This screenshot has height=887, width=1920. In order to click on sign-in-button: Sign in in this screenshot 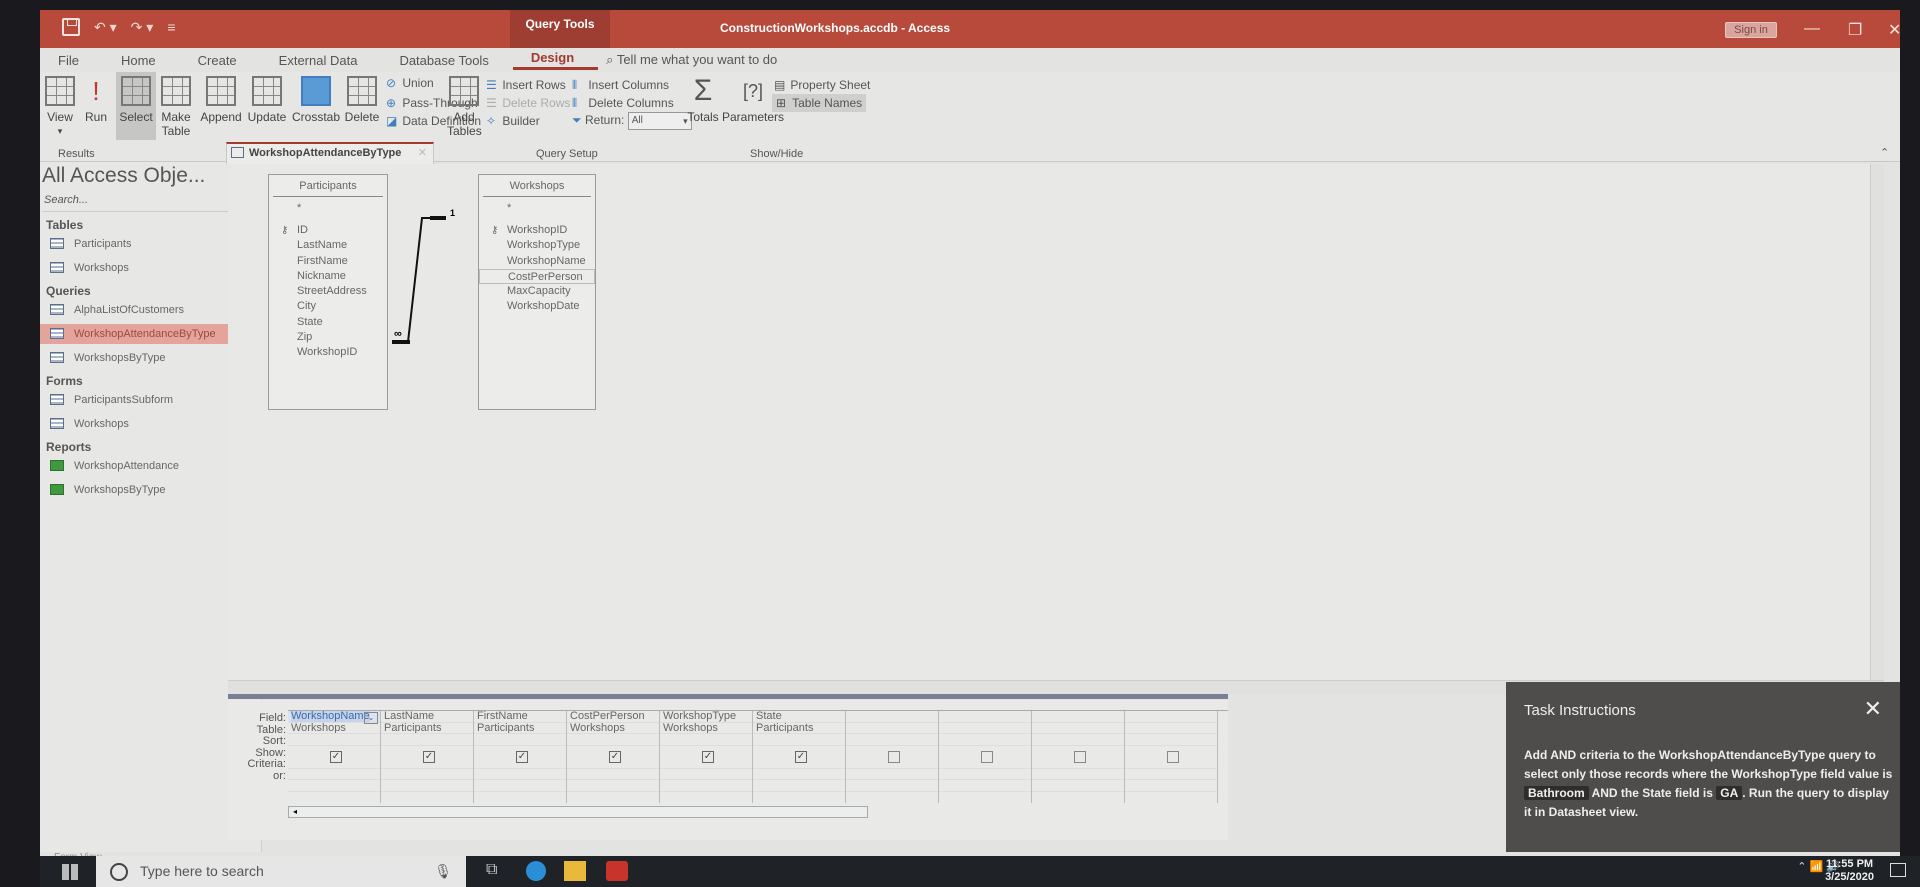, I will do `click(1751, 30)`.